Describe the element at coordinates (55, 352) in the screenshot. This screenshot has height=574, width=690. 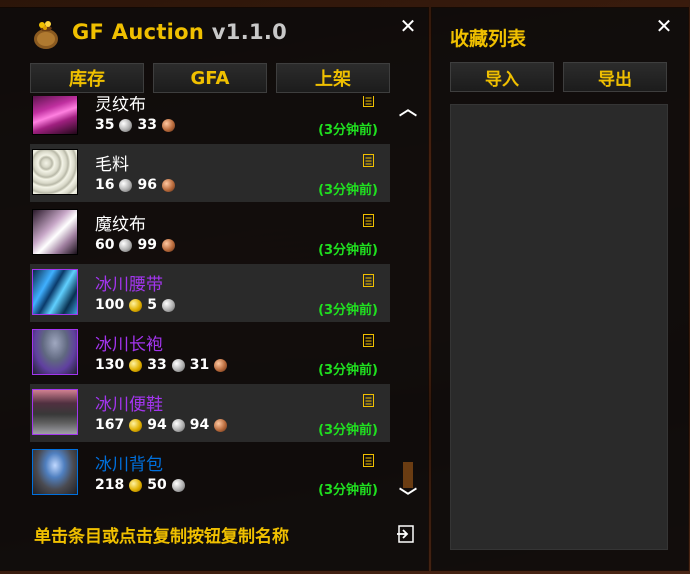
I see `robe-icon` at that location.